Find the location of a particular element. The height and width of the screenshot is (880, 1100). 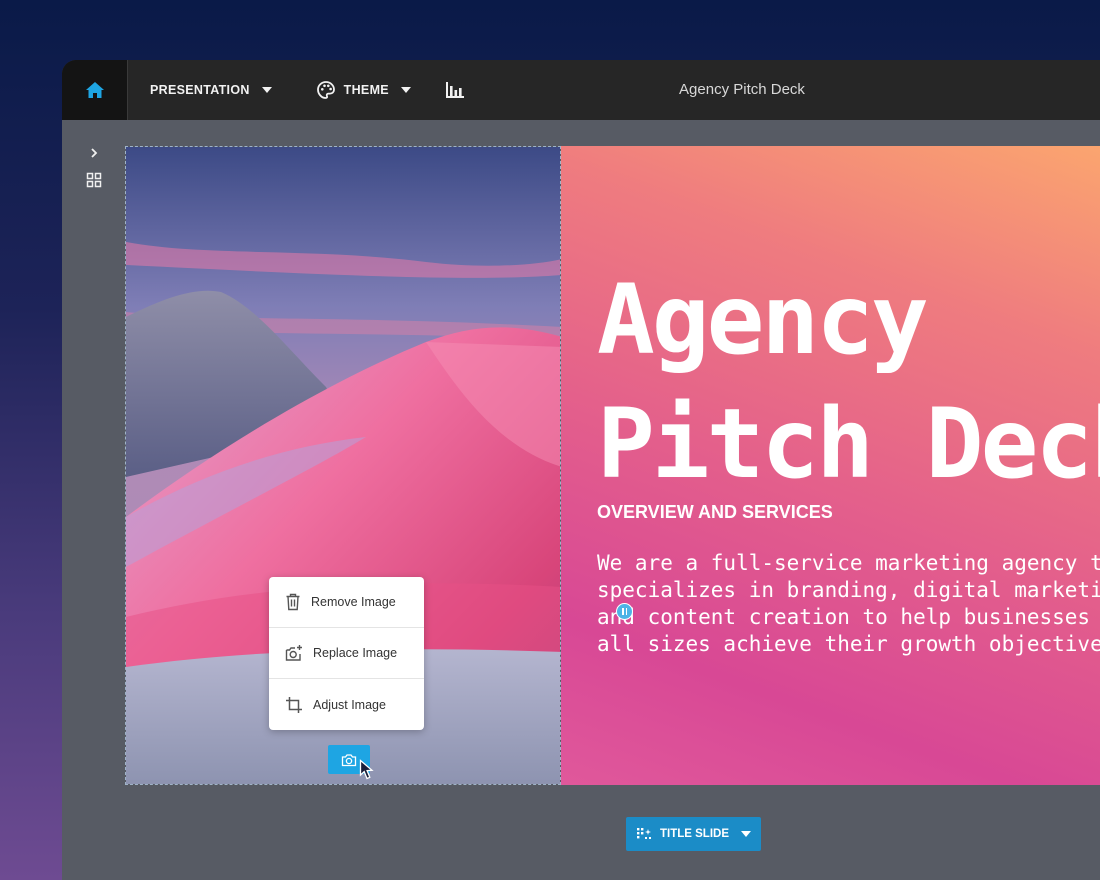

presentation-menu-label: PRESENTATION is located at coordinates (200, 90).